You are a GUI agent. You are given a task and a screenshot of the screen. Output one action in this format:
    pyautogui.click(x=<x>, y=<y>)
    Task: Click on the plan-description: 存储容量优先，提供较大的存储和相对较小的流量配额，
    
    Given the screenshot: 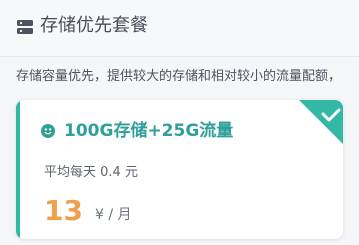 What is the action you would take?
    pyautogui.click(x=179, y=76)
    